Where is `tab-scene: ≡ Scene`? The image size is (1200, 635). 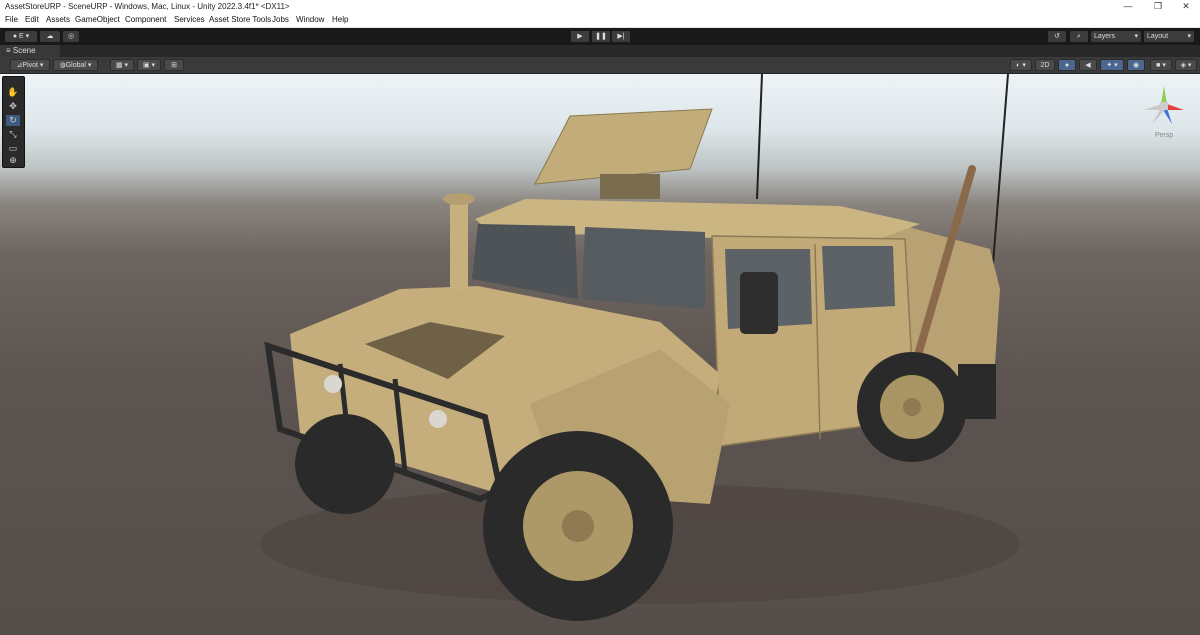 tab-scene: ≡ Scene is located at coordinates (30, 51).